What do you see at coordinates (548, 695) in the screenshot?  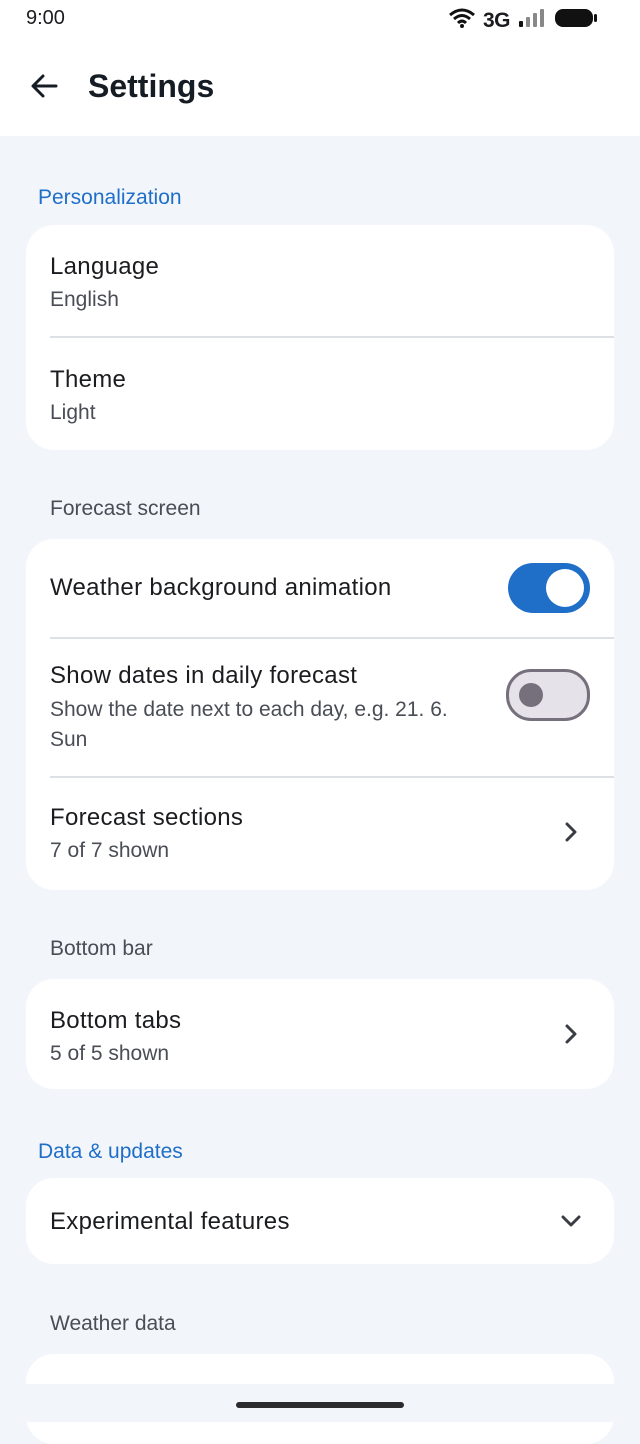 I see `show-dates-toggle` at bounding box center [548, 695].